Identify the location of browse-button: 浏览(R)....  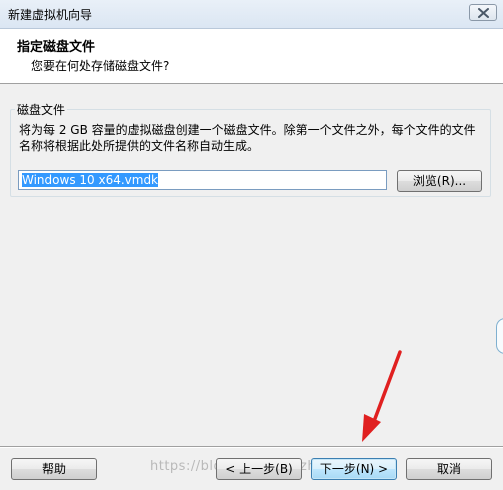
(439, 181).